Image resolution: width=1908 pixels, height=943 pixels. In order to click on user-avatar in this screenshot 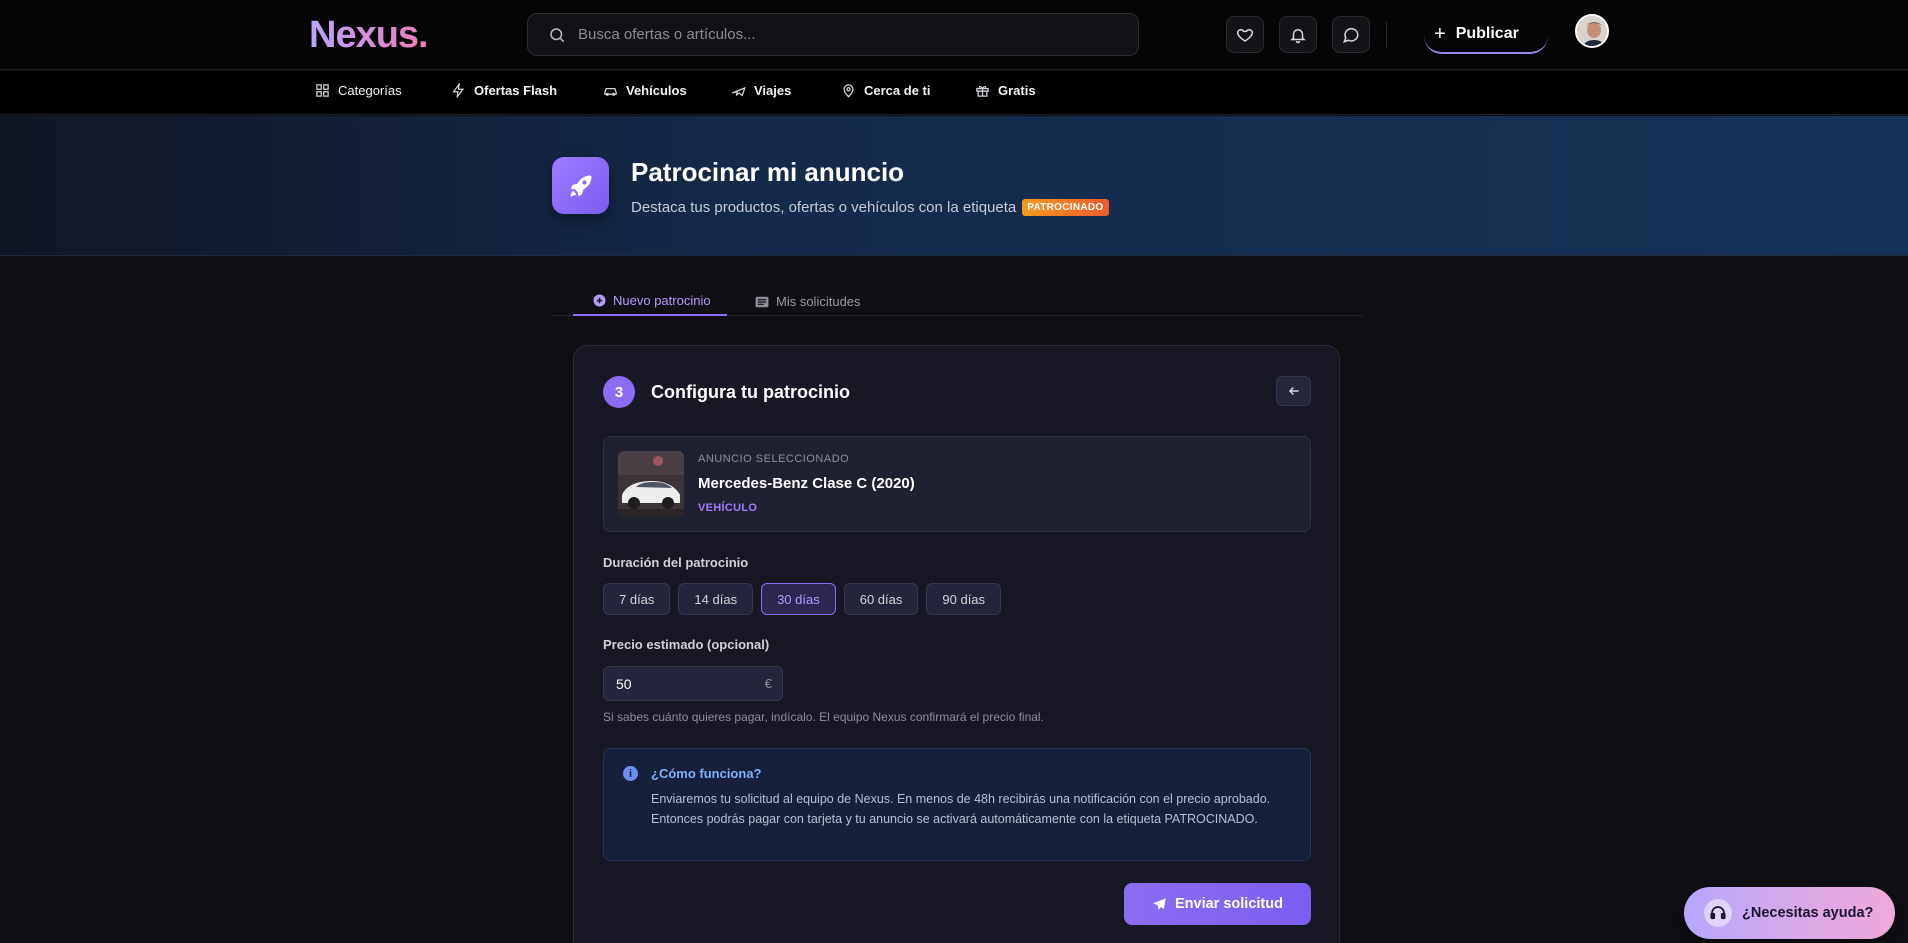, I will do `click(1592, 31)`.